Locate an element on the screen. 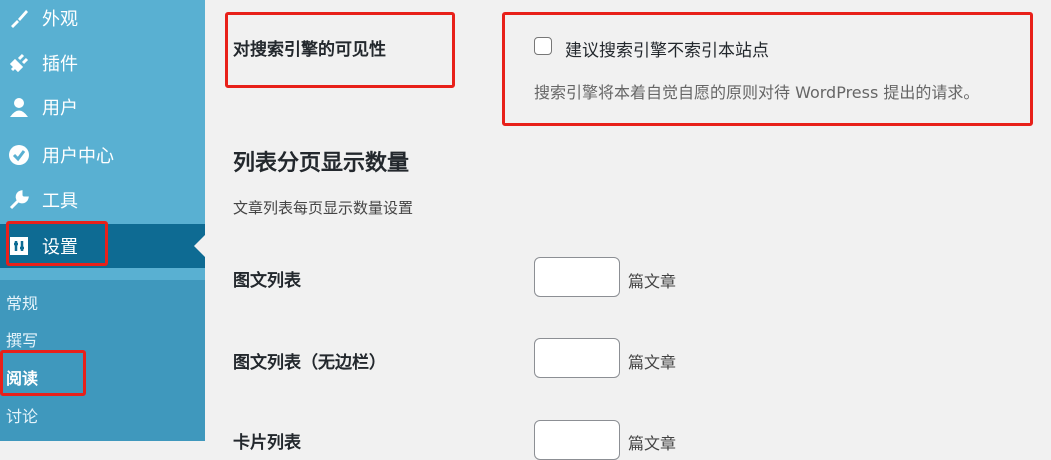  sidebar-item-label: 设置 is located at coordinates (60, 247).